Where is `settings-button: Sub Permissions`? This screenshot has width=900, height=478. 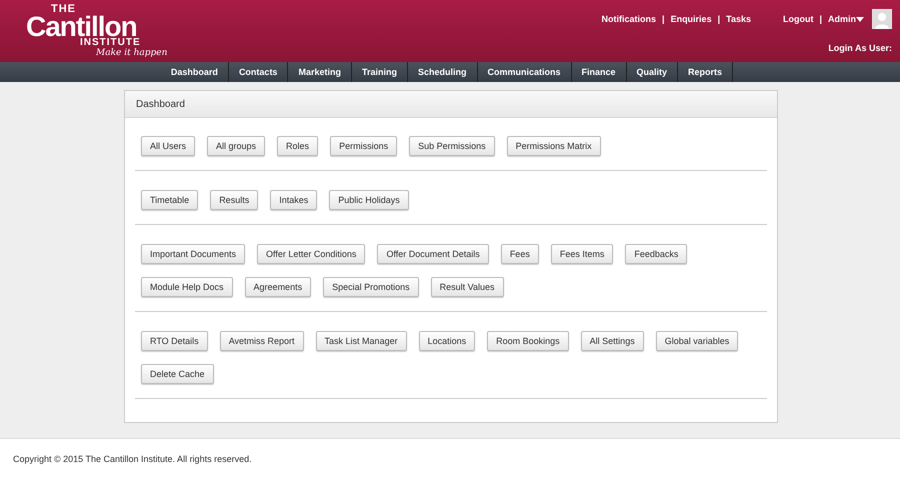 settings-button: Sub Permissions is located at coordinates (452, 146).